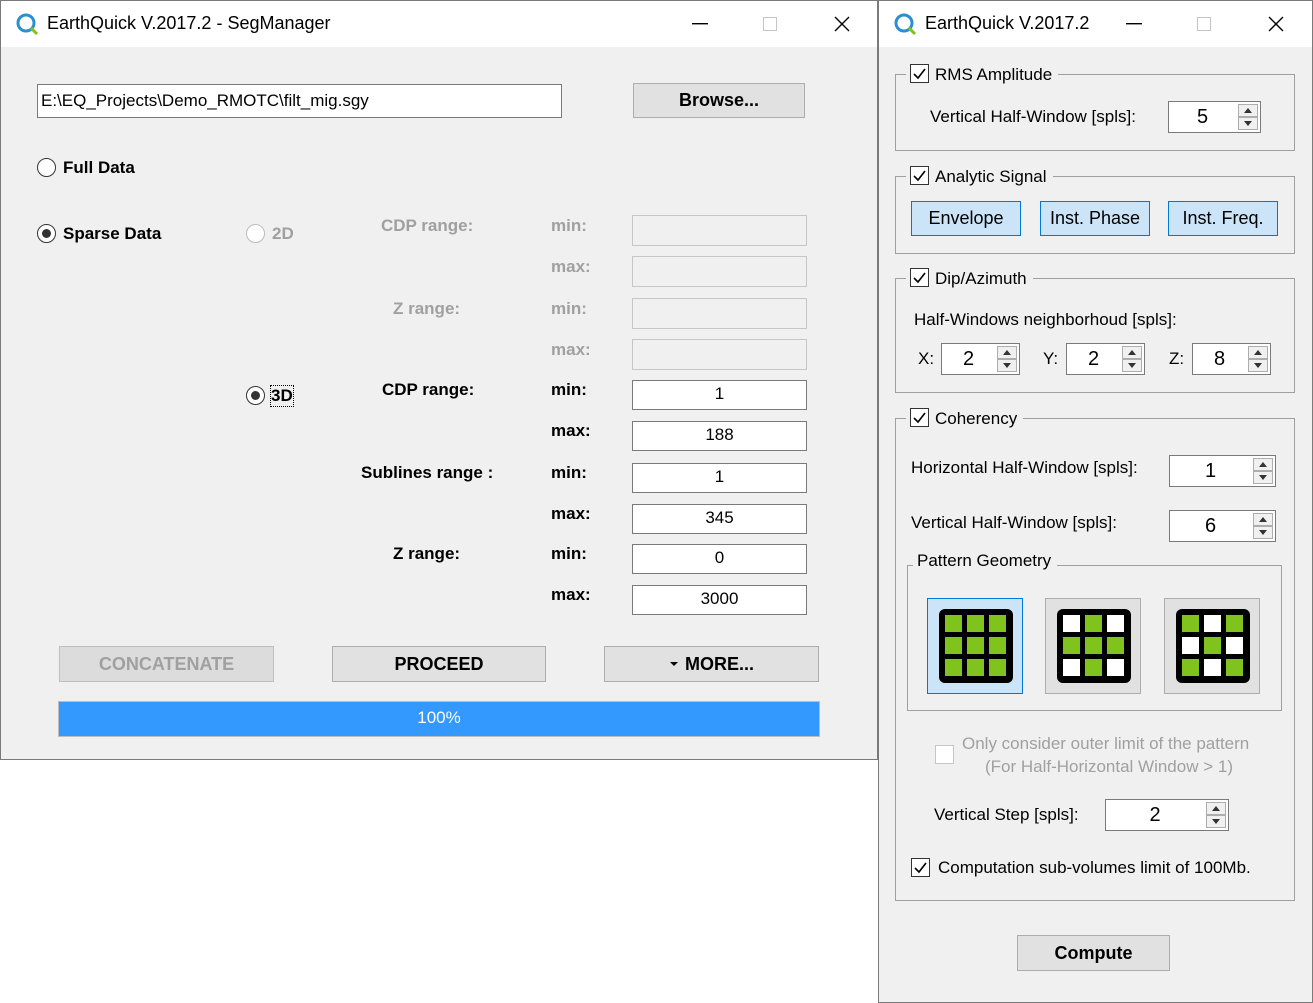 Image resolution: width=1313 pixels, height=1003 pixels. Describe the element at coordinates (428, 389) in the screenshot. I see `cdp-range-3d-label: CDP range:` at that location.